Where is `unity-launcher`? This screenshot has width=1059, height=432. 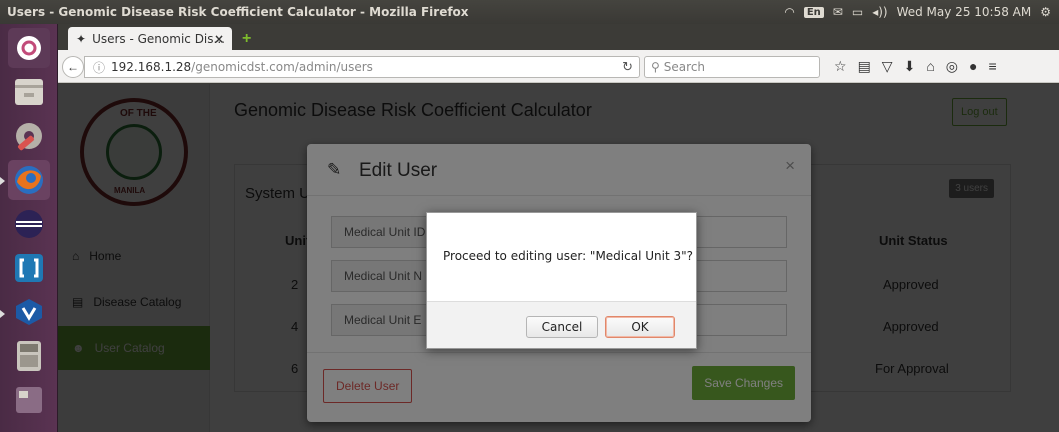
unity-launcher is located at coordinates (29, 228).